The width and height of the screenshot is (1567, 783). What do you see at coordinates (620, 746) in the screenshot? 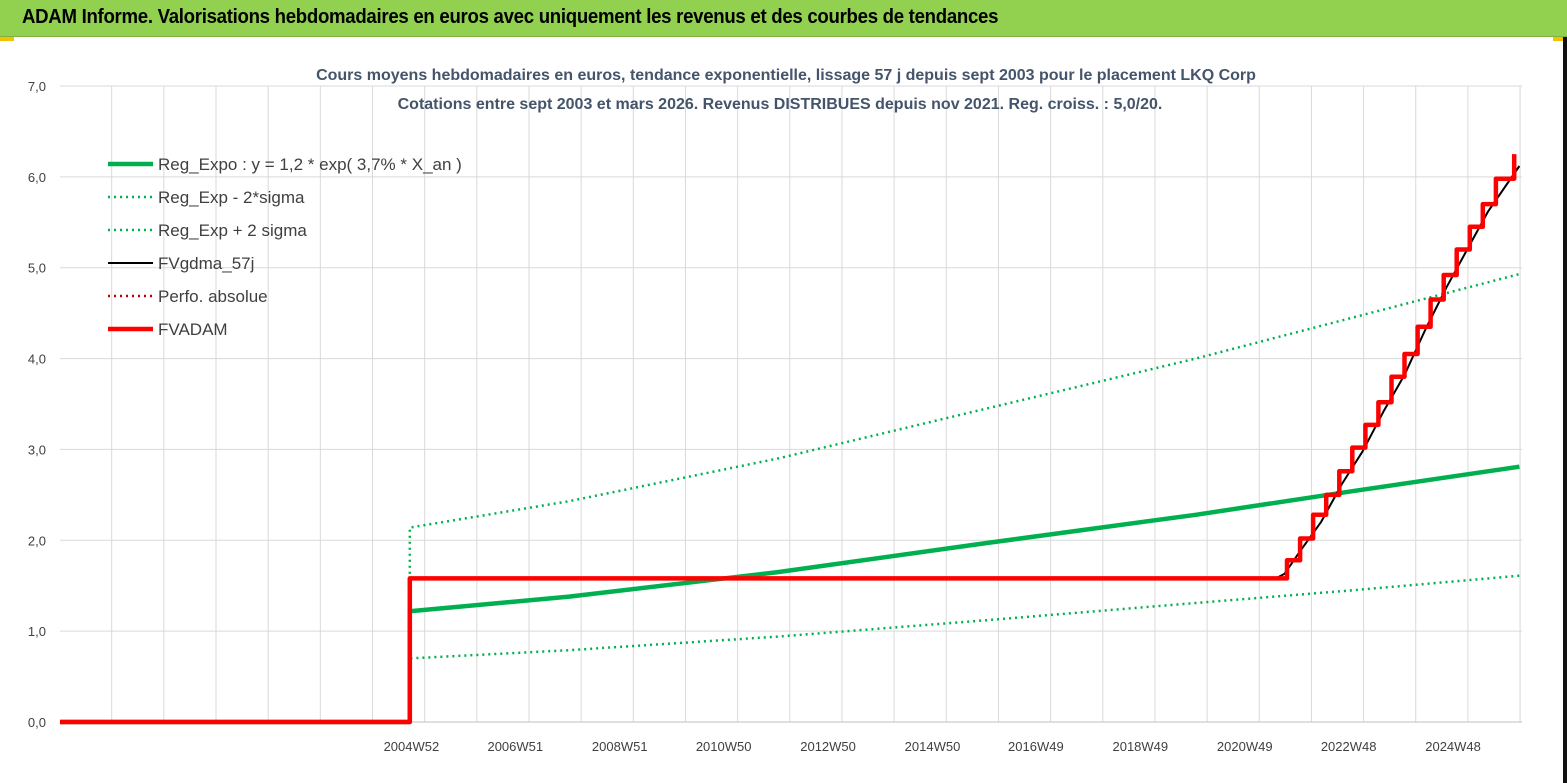
I see `x-tick-label: 2008W51` at bounding box center [620, 746].